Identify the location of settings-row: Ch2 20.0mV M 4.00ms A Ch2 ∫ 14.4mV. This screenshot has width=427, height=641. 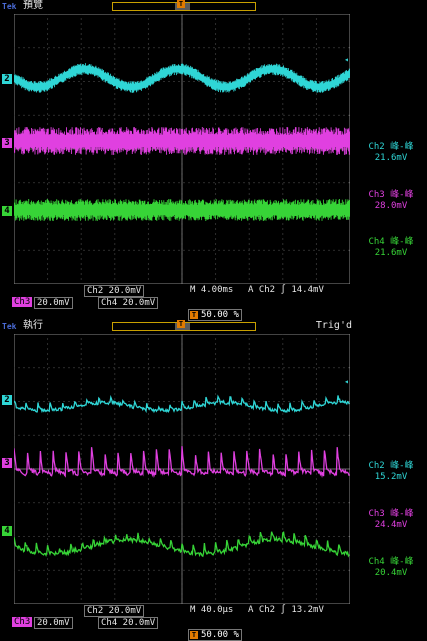
(213, 290).